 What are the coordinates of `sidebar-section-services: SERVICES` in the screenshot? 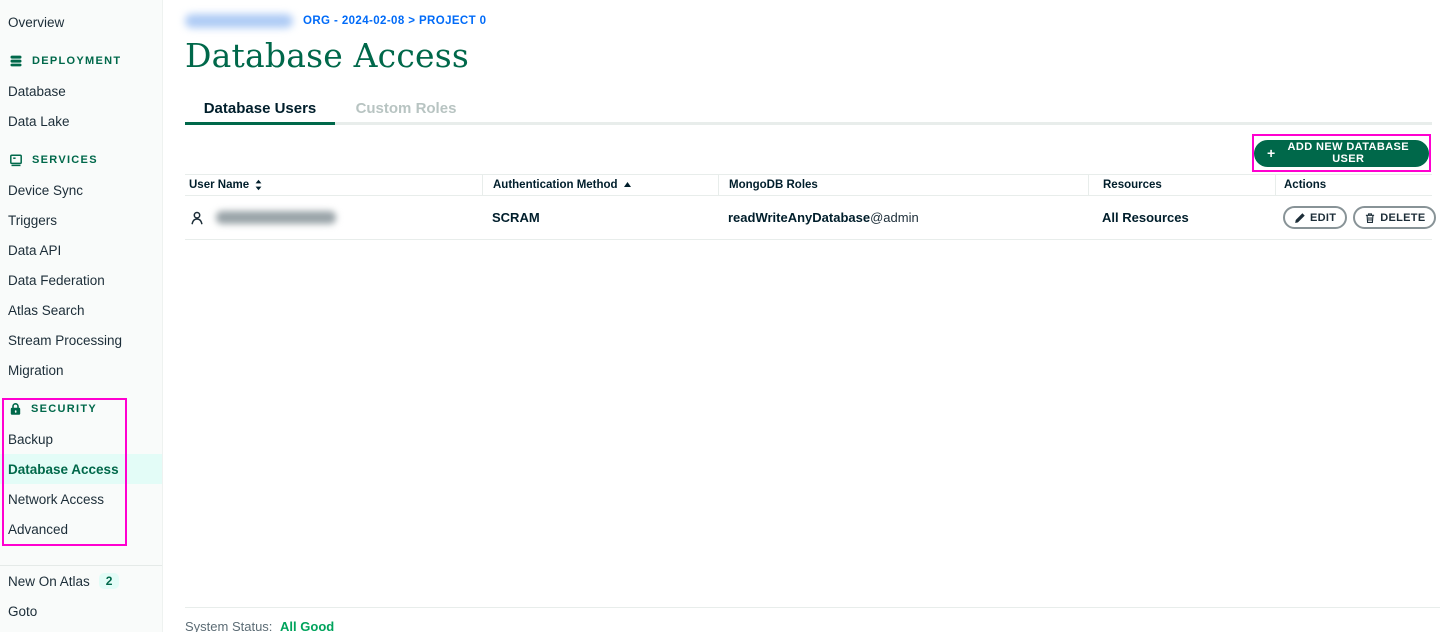 It's located at (81, 160).